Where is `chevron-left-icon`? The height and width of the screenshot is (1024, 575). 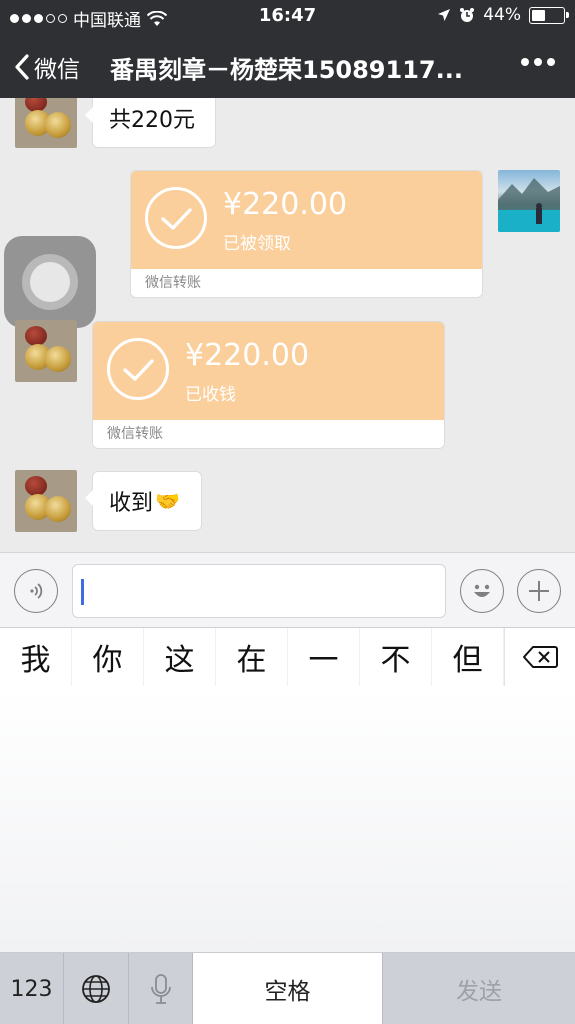
chevron-left-icon is located at coordinates (22, 67).